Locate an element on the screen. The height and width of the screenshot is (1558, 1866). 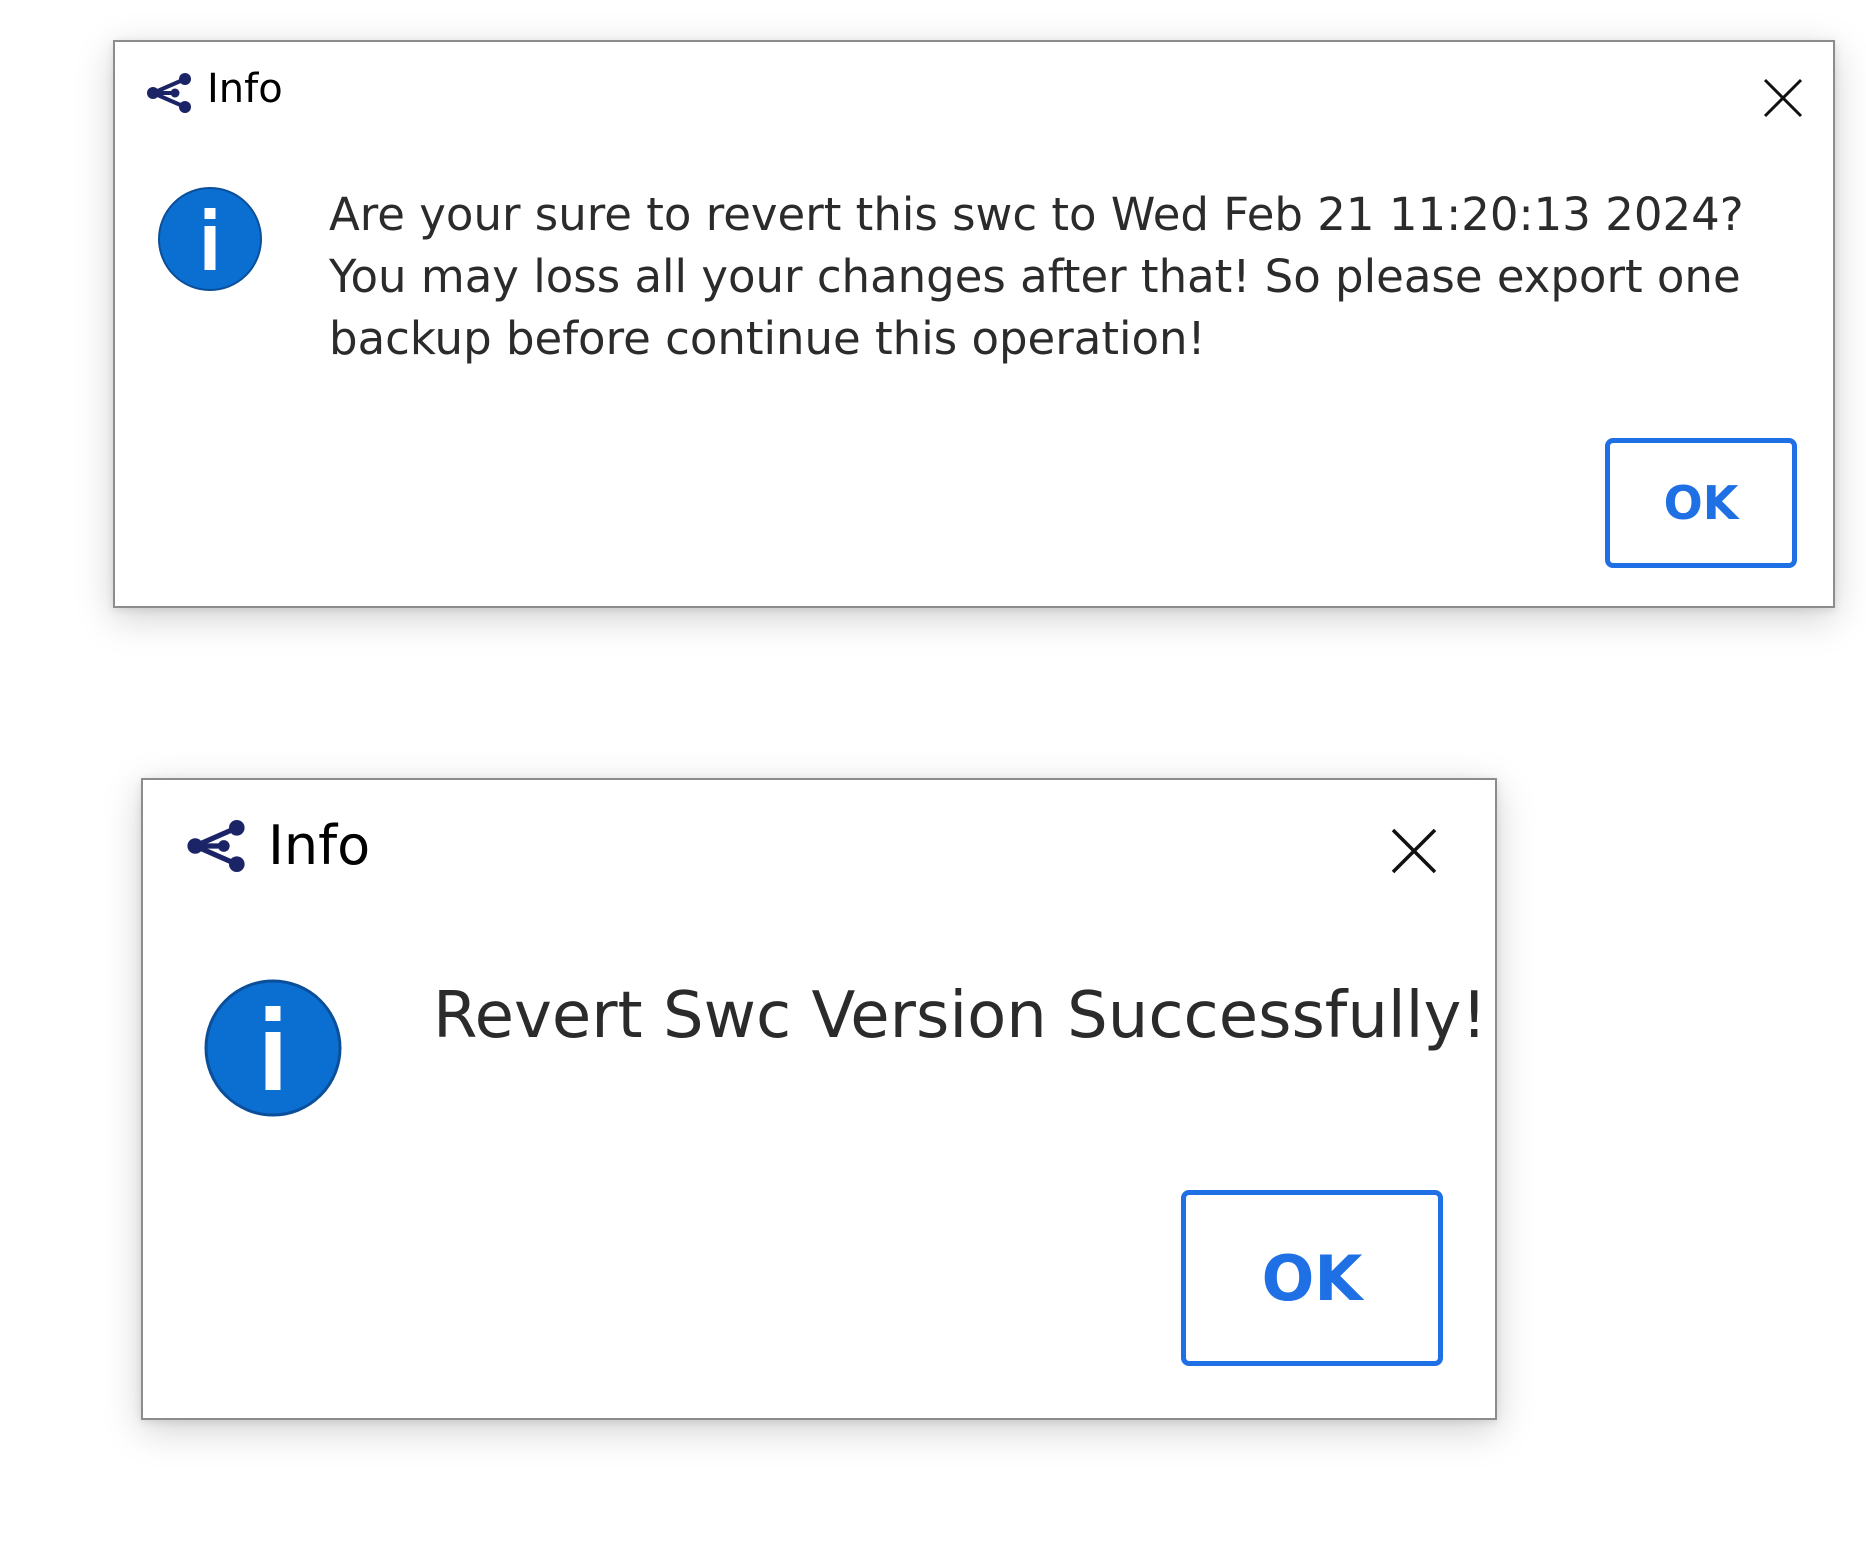
message-line: backup before continue this operation! is located at coordinates (767, 338).